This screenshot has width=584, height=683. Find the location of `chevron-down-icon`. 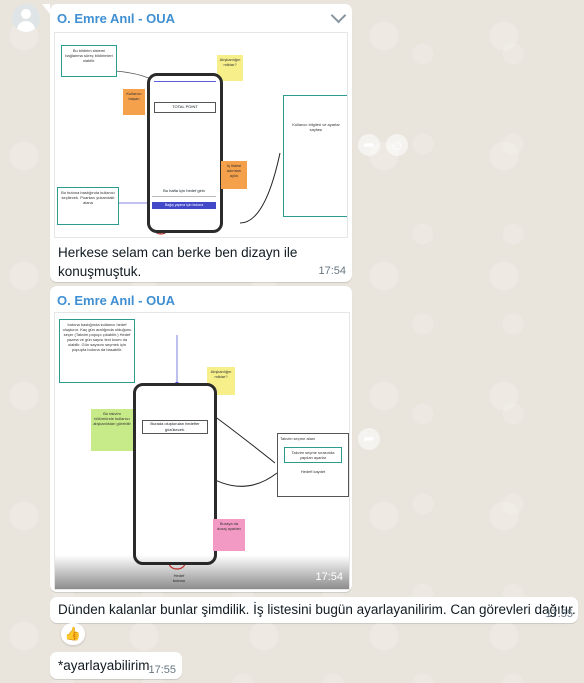

chevron-down-icon is located at coordinates (338, 15).